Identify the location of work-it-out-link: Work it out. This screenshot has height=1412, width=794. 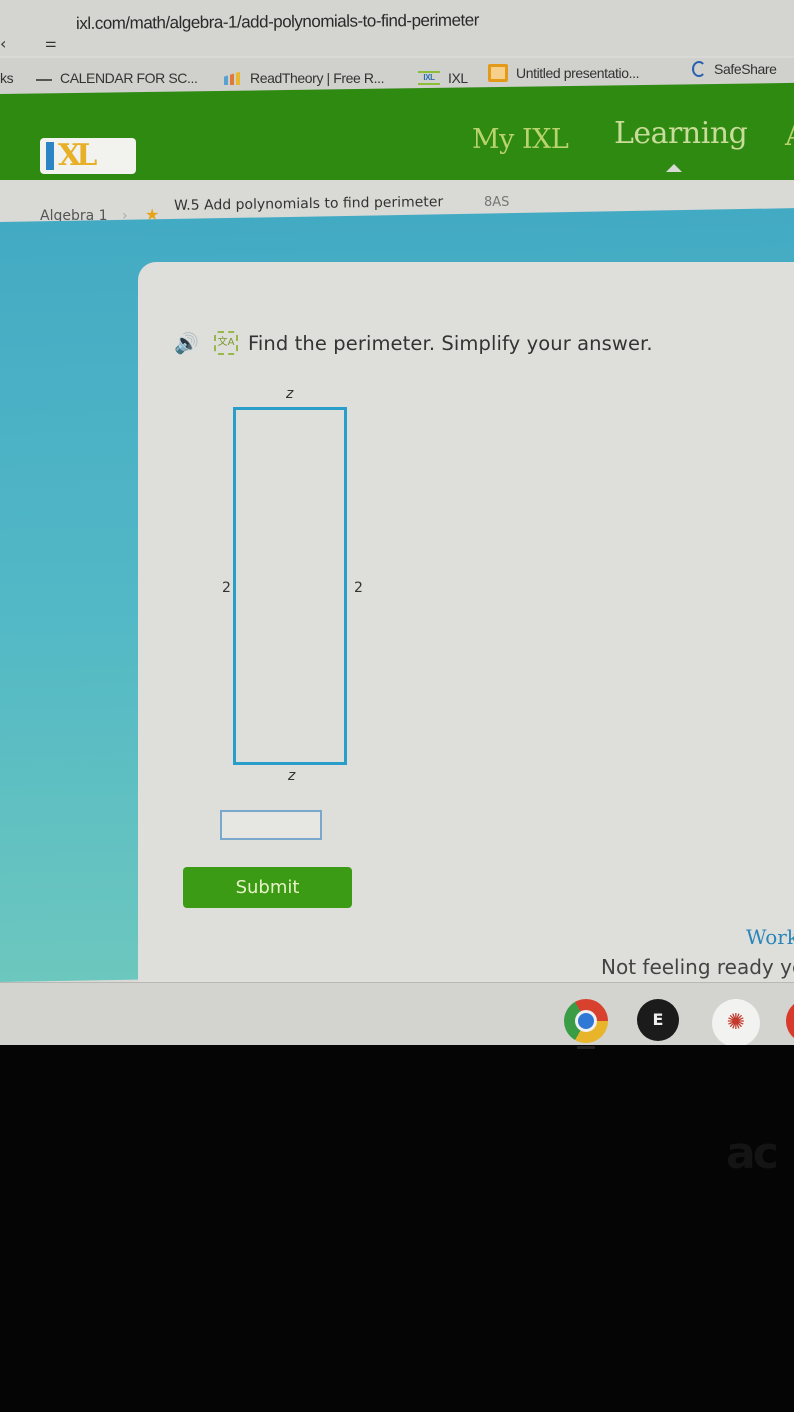
(770, 937).